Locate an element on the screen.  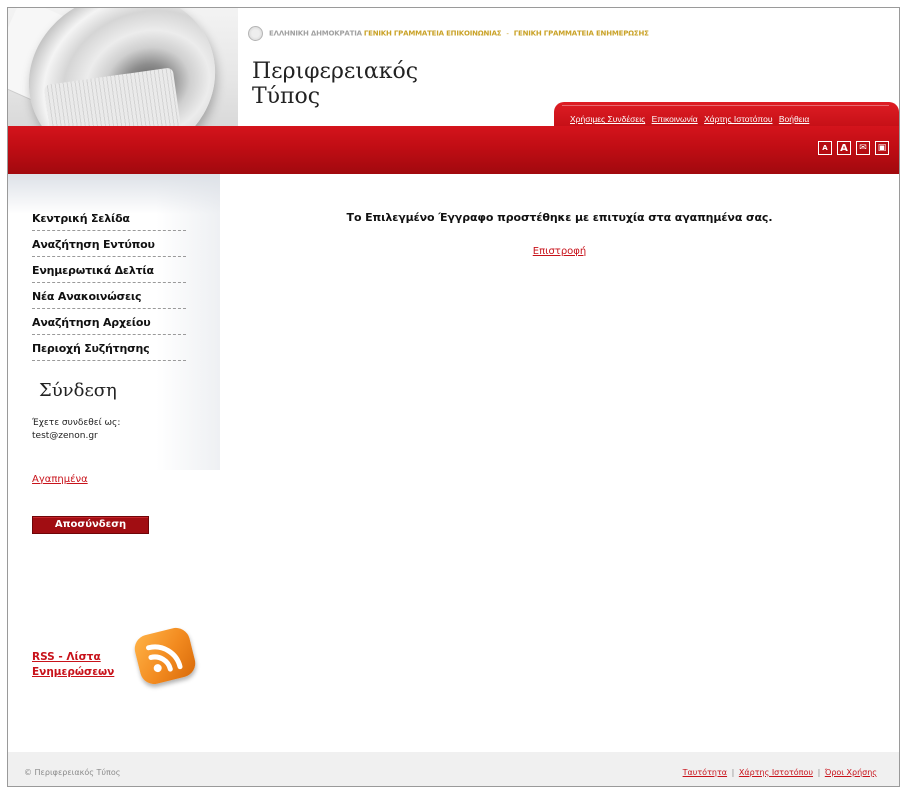
top-link-help: Βοήθεια is located at coordinates (794, 119).